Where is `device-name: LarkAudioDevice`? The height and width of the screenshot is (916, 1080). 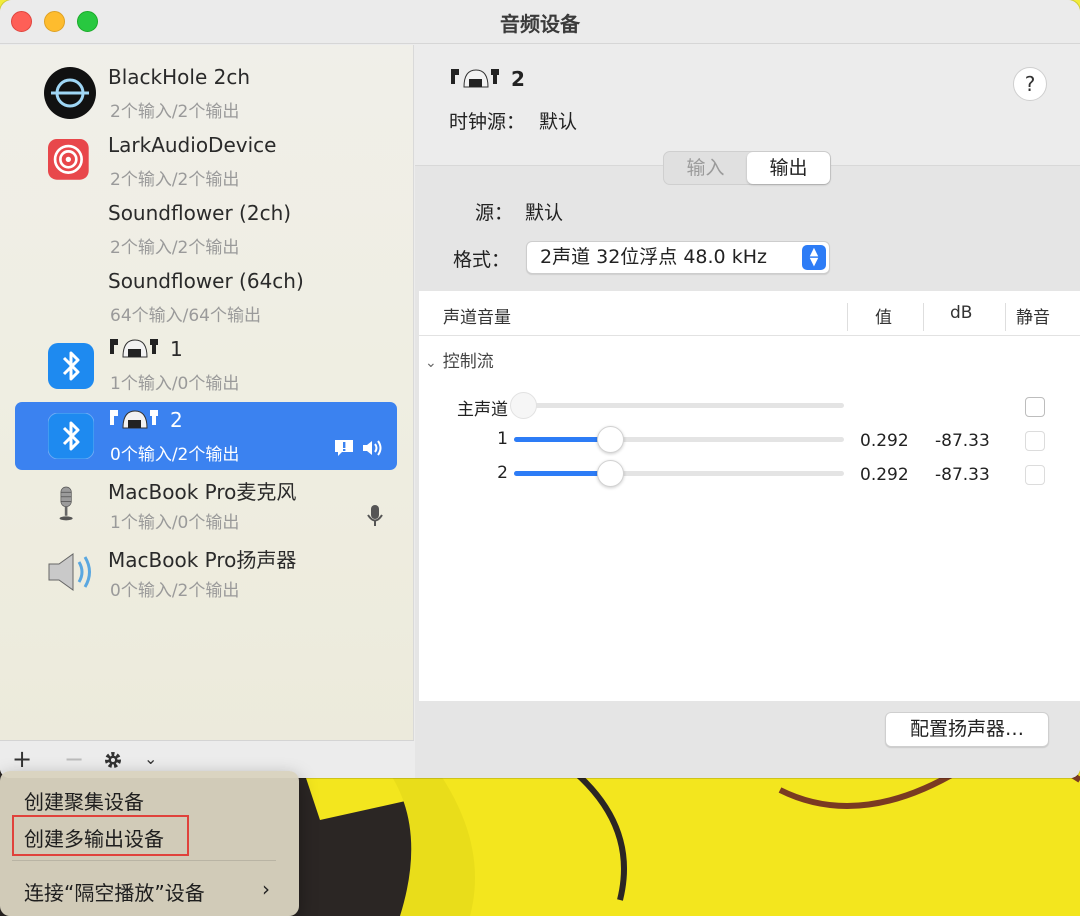
device-name: LarkAudioDevice is located at coordinates (192, 145).